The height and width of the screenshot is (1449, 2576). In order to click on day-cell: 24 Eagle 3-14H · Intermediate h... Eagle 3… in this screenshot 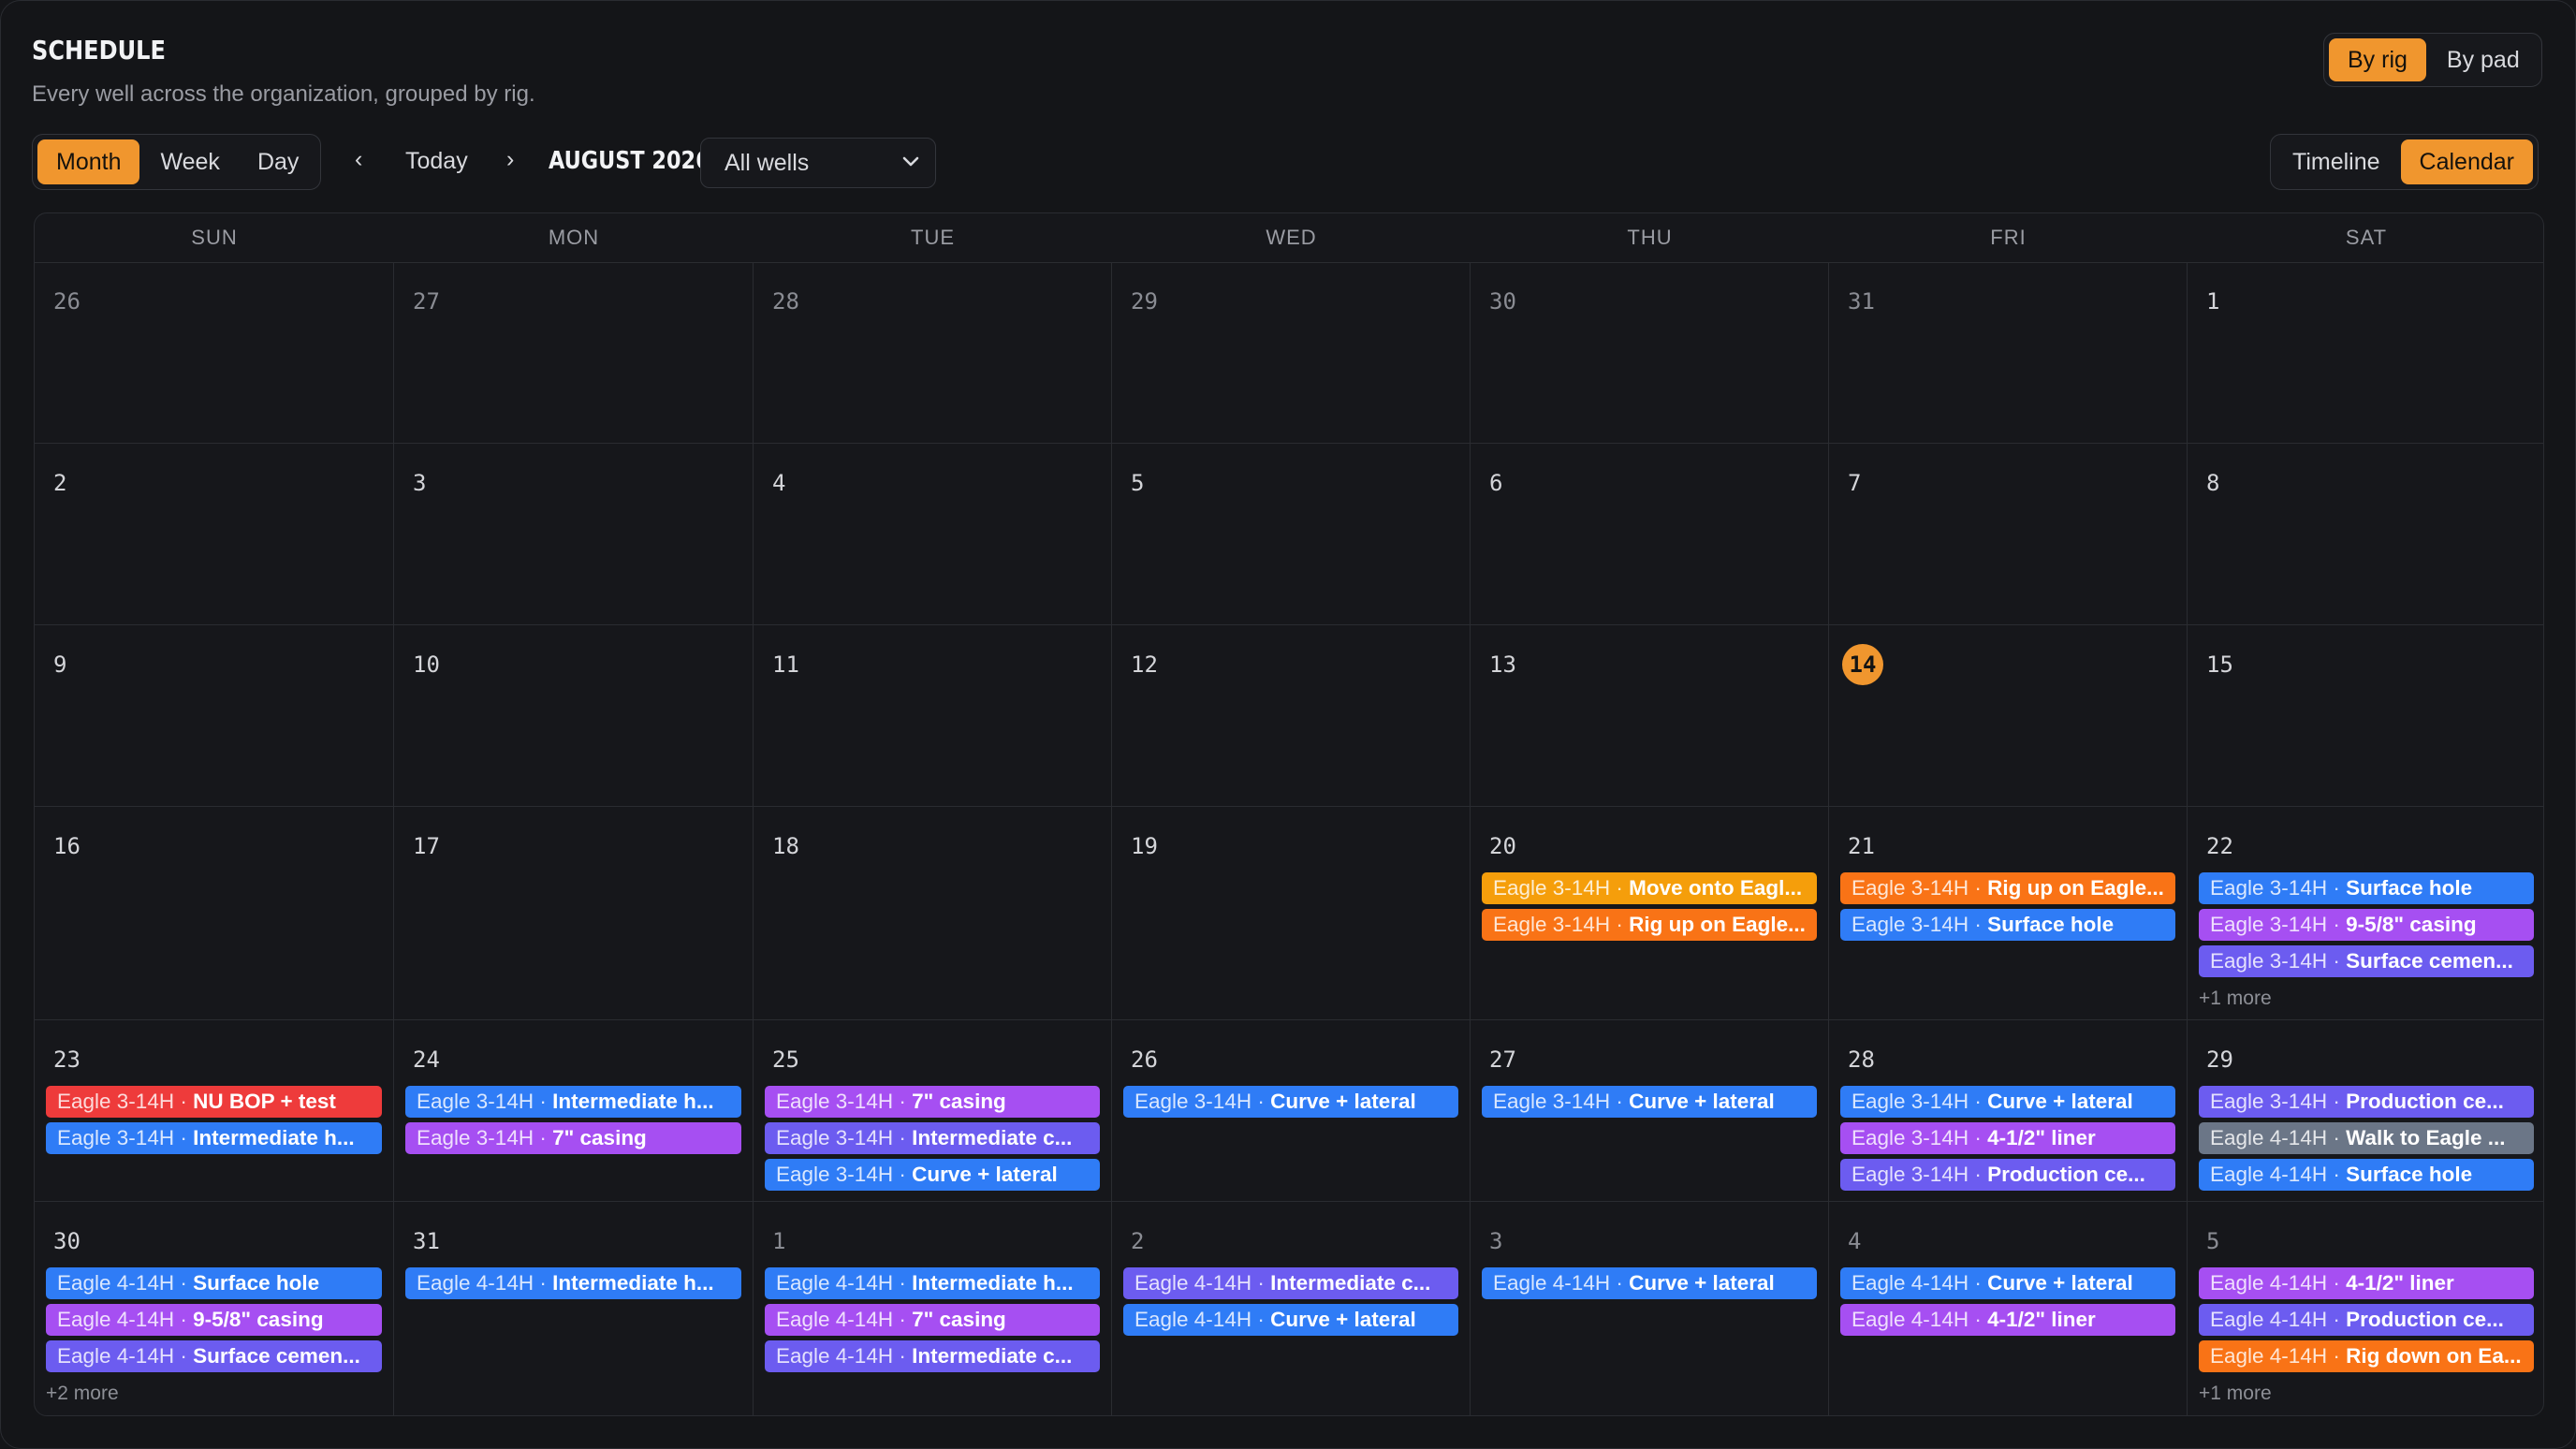, I will do `click(574, 1111)`.